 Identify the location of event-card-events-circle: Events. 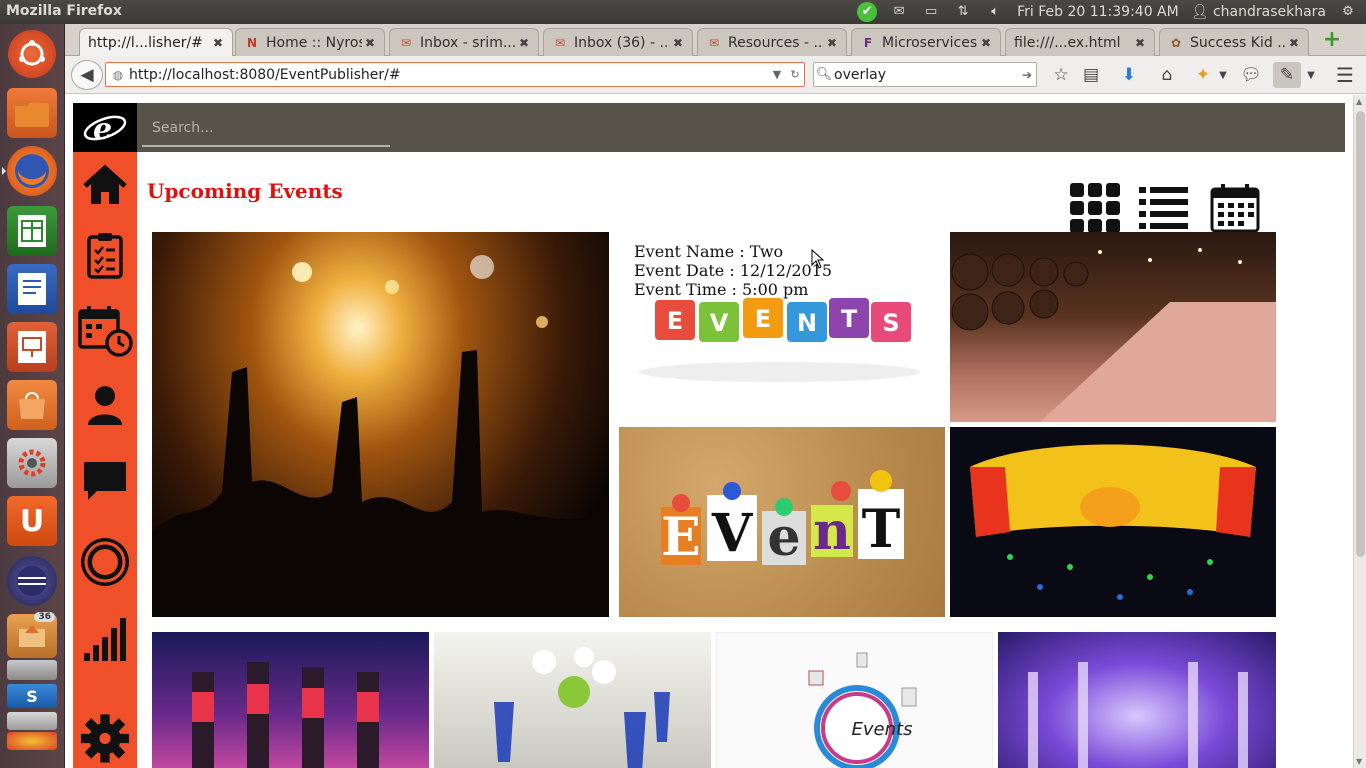
(854, 700).